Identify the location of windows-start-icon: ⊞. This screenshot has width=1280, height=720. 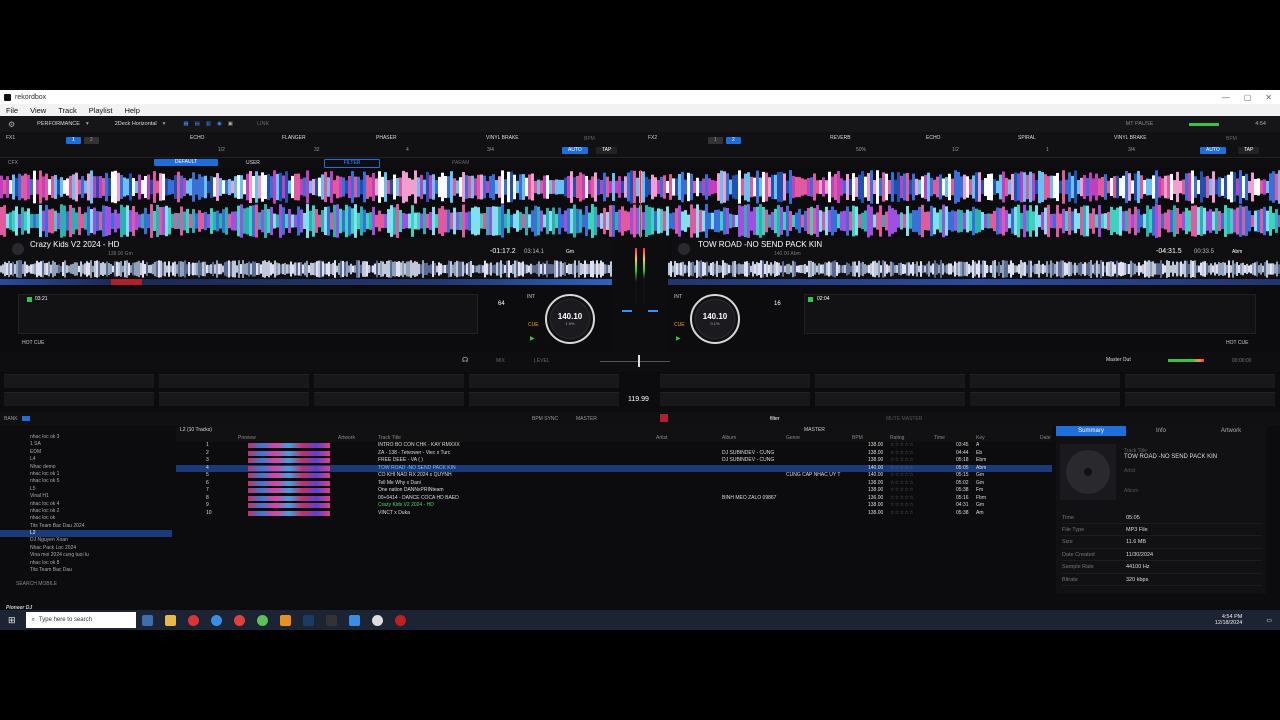
(12, 620).